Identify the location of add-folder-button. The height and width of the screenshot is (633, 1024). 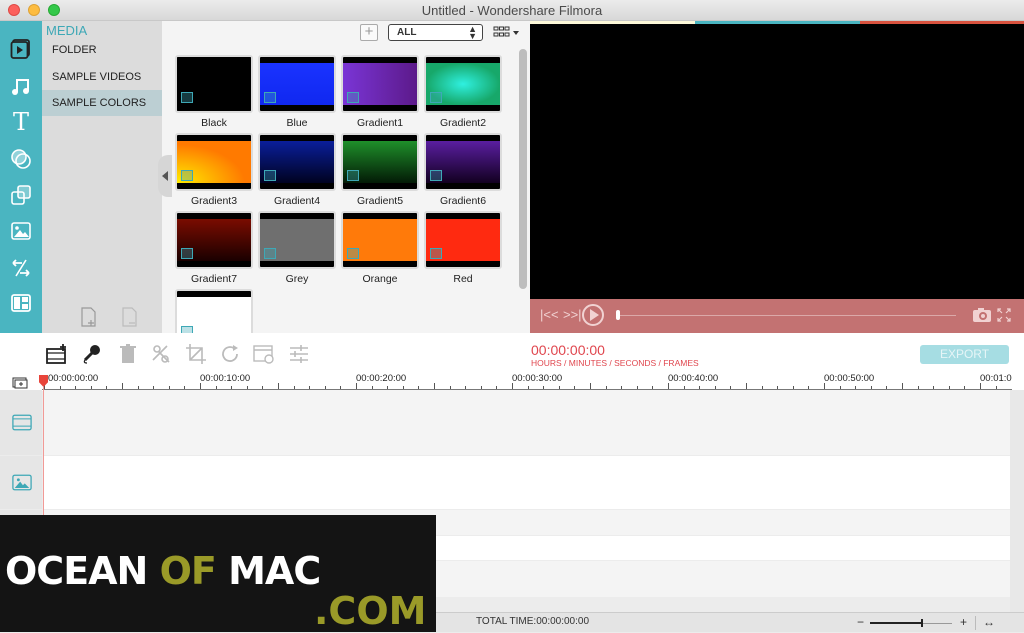
(89, 317).